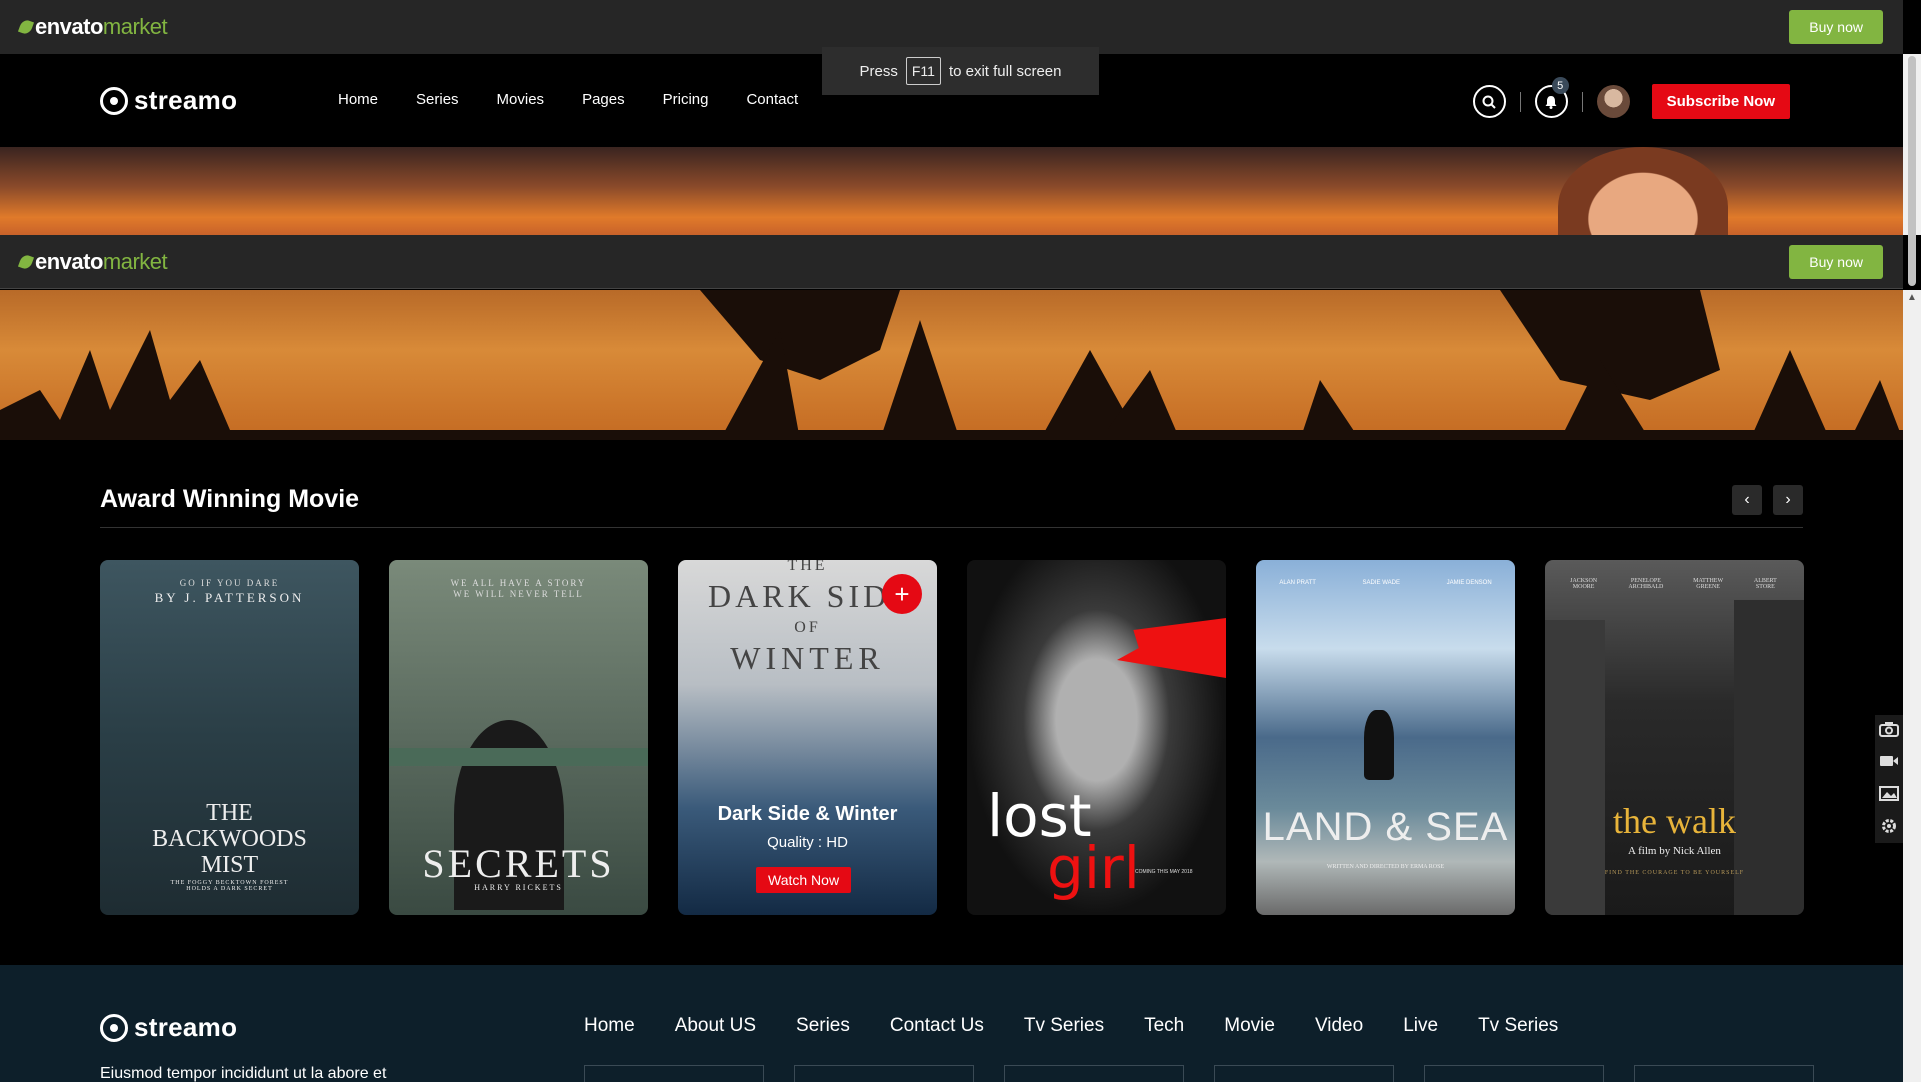  I want to click on movie-card: lost girl COMING THIS MAY 2018, so click(1096, 737).